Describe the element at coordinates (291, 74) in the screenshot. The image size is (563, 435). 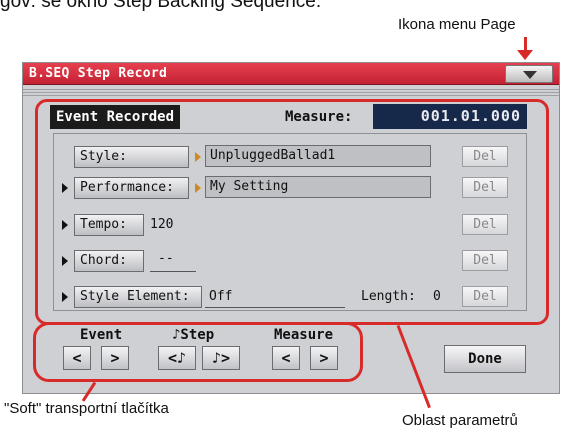
I see `title-bar: B.SEQ Step Record` at that location.